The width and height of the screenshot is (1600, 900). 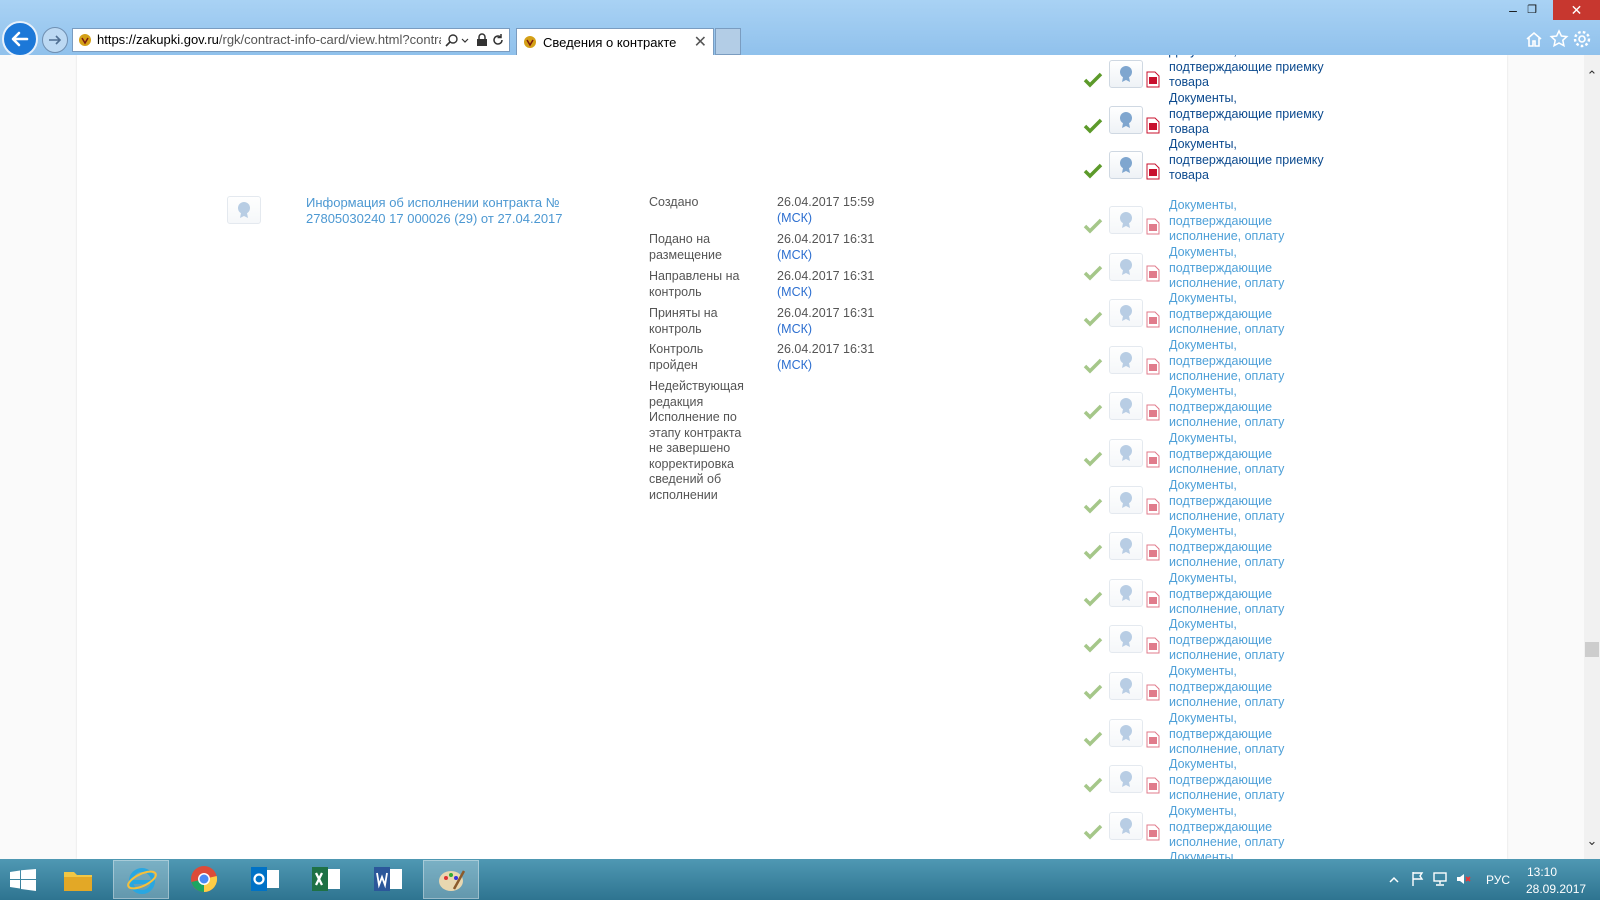 I want to click on gear-icon, so click(x=1582, y=39).